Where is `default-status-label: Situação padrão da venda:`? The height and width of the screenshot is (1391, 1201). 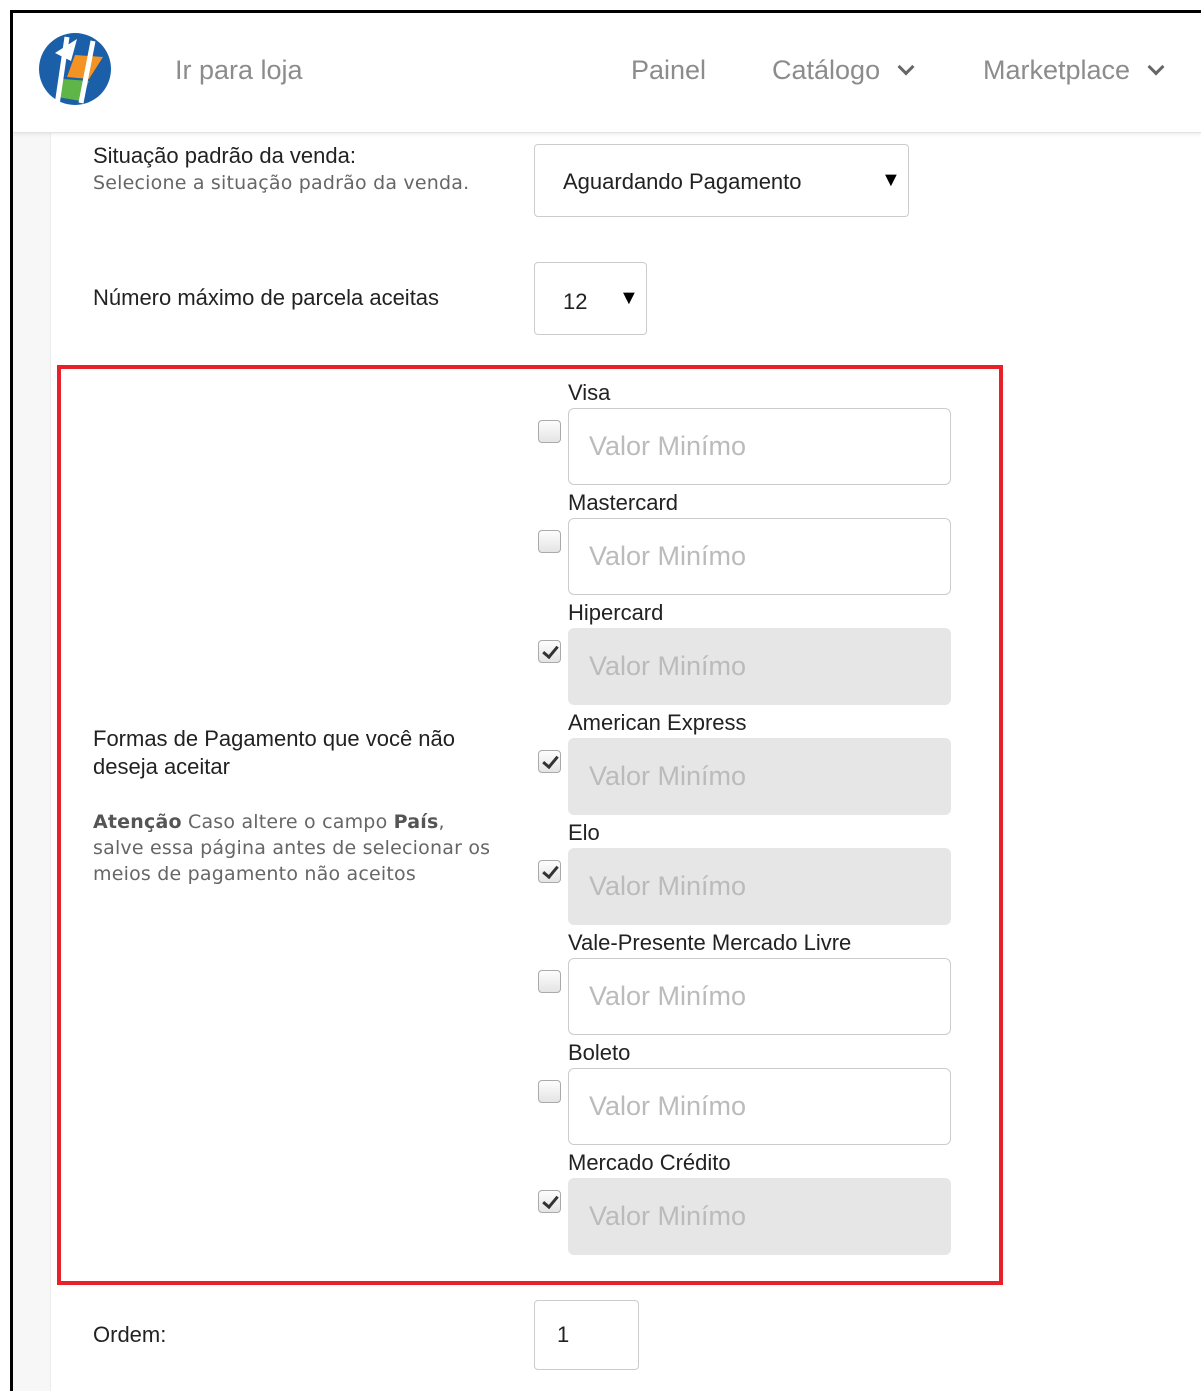
default-status-label: Situação padrão da venda: is located at coordinates (224, 155).